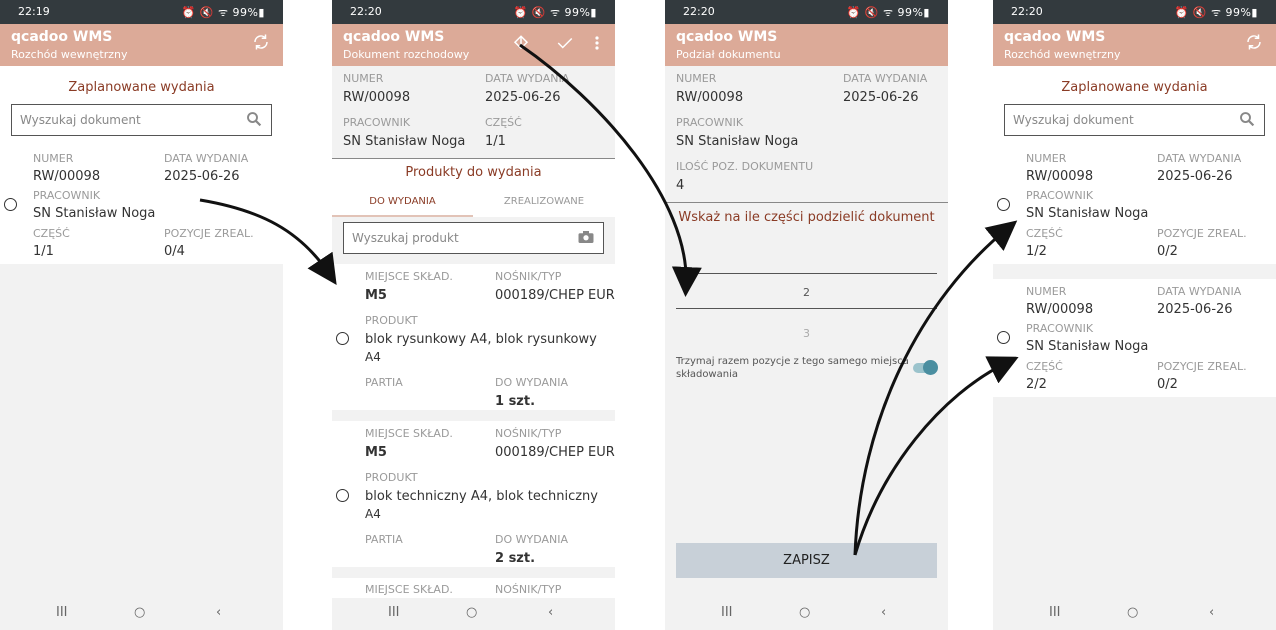 The height and width of the screenshot is (630, 1276). I want to click on tab-do-wydania: DO WYDANIA, so click(402, 201).